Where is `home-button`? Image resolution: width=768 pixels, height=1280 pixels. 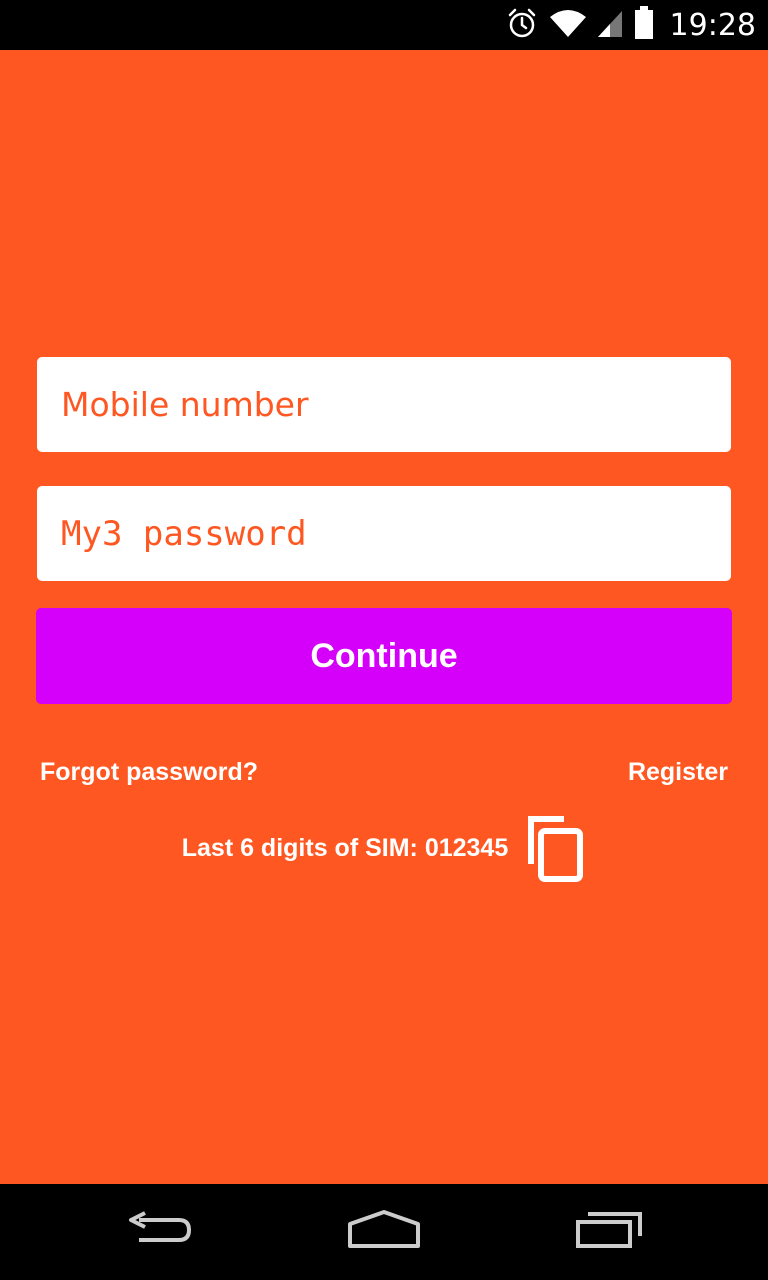 home-button is located at coordinates (384, 1232).